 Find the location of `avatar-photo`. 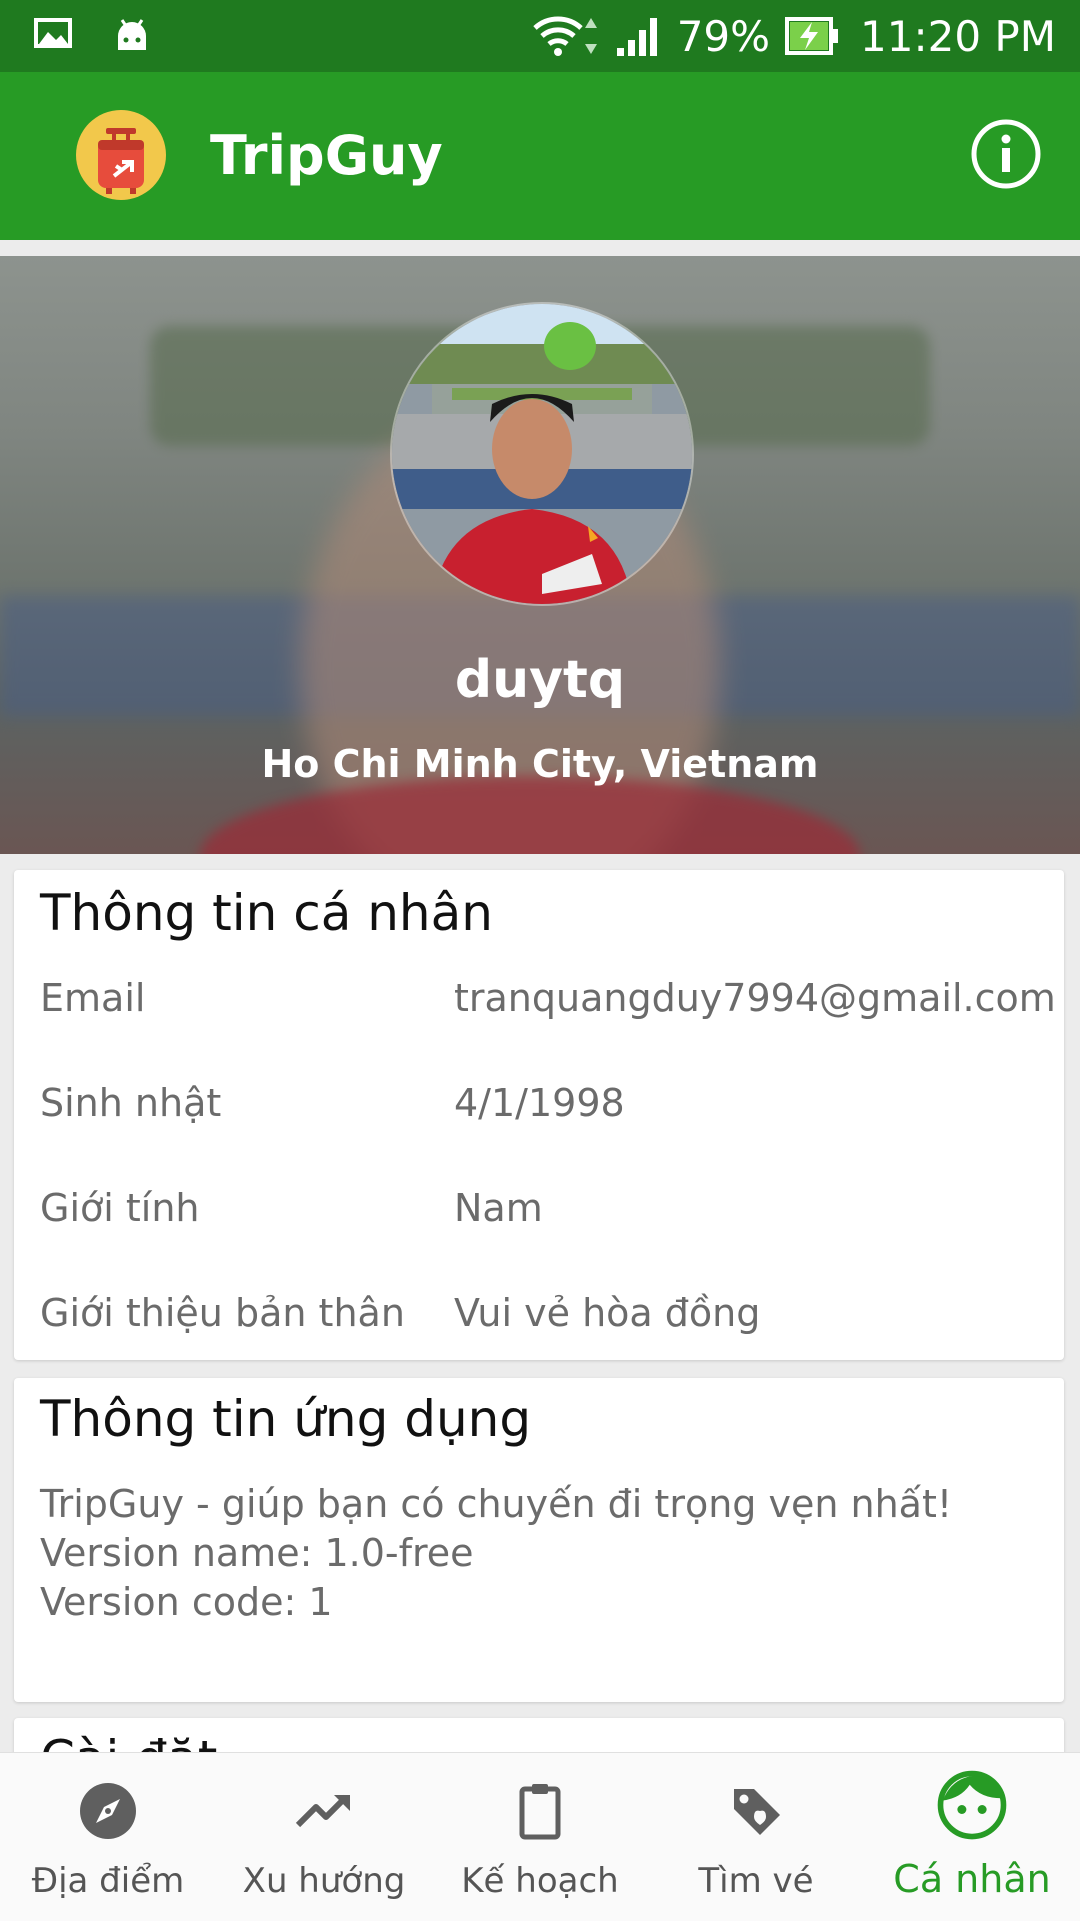

avatar-photo is located at coordinates (542, 454).